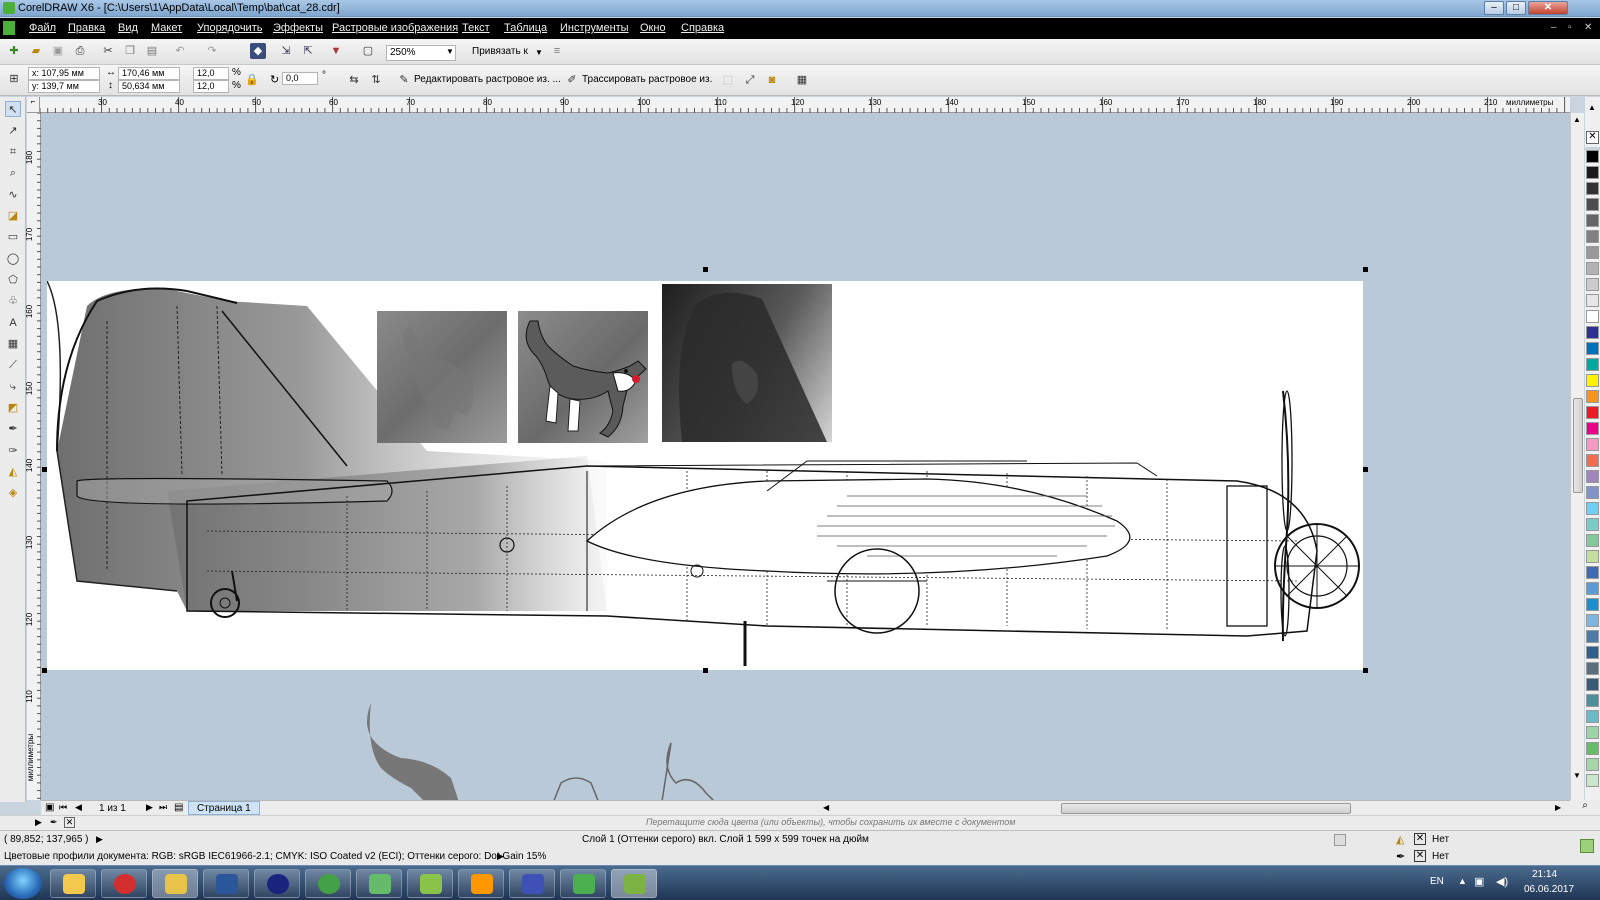  What do you see at coordinates (14, 51) in the screenshot?
I see `new-document-icon: ✚` at bounding box center [14, 51].